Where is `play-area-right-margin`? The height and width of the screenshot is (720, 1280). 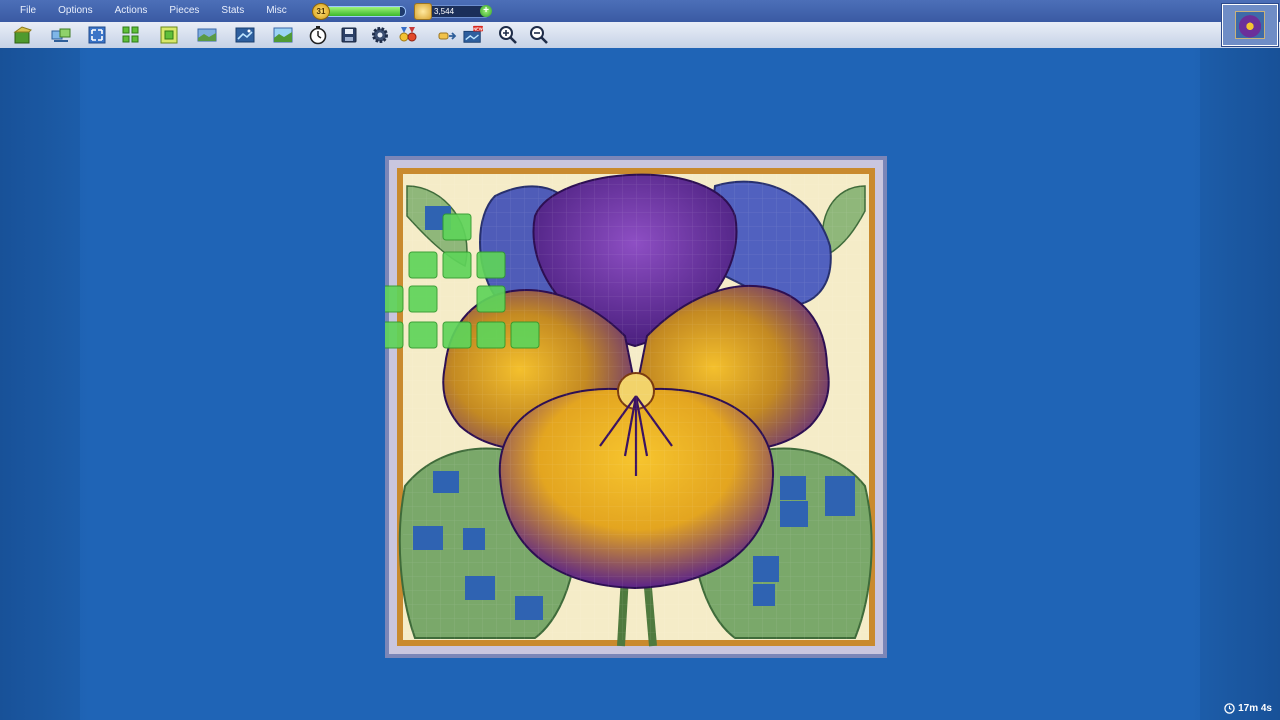 play-area-right-margin is located at coordinates (1240, 384).